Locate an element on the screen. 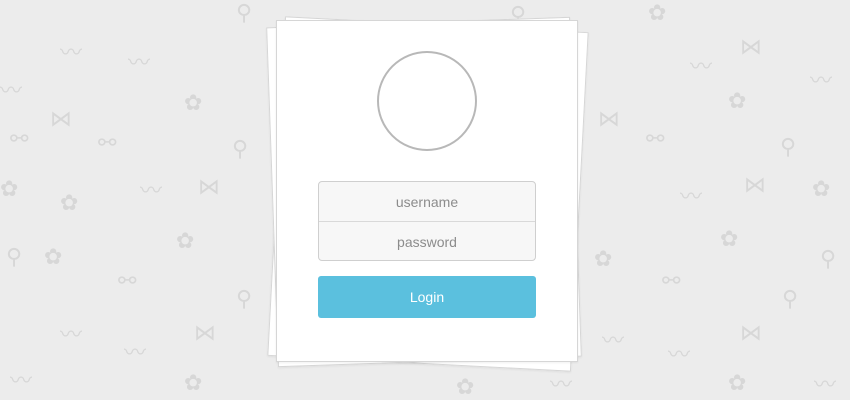  username-input is located at coordinates (427, 201).